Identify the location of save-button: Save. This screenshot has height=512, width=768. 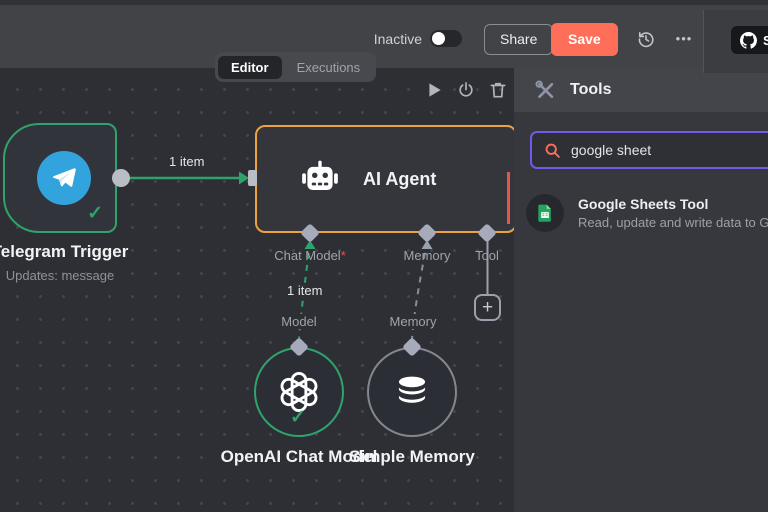
(584, 39).